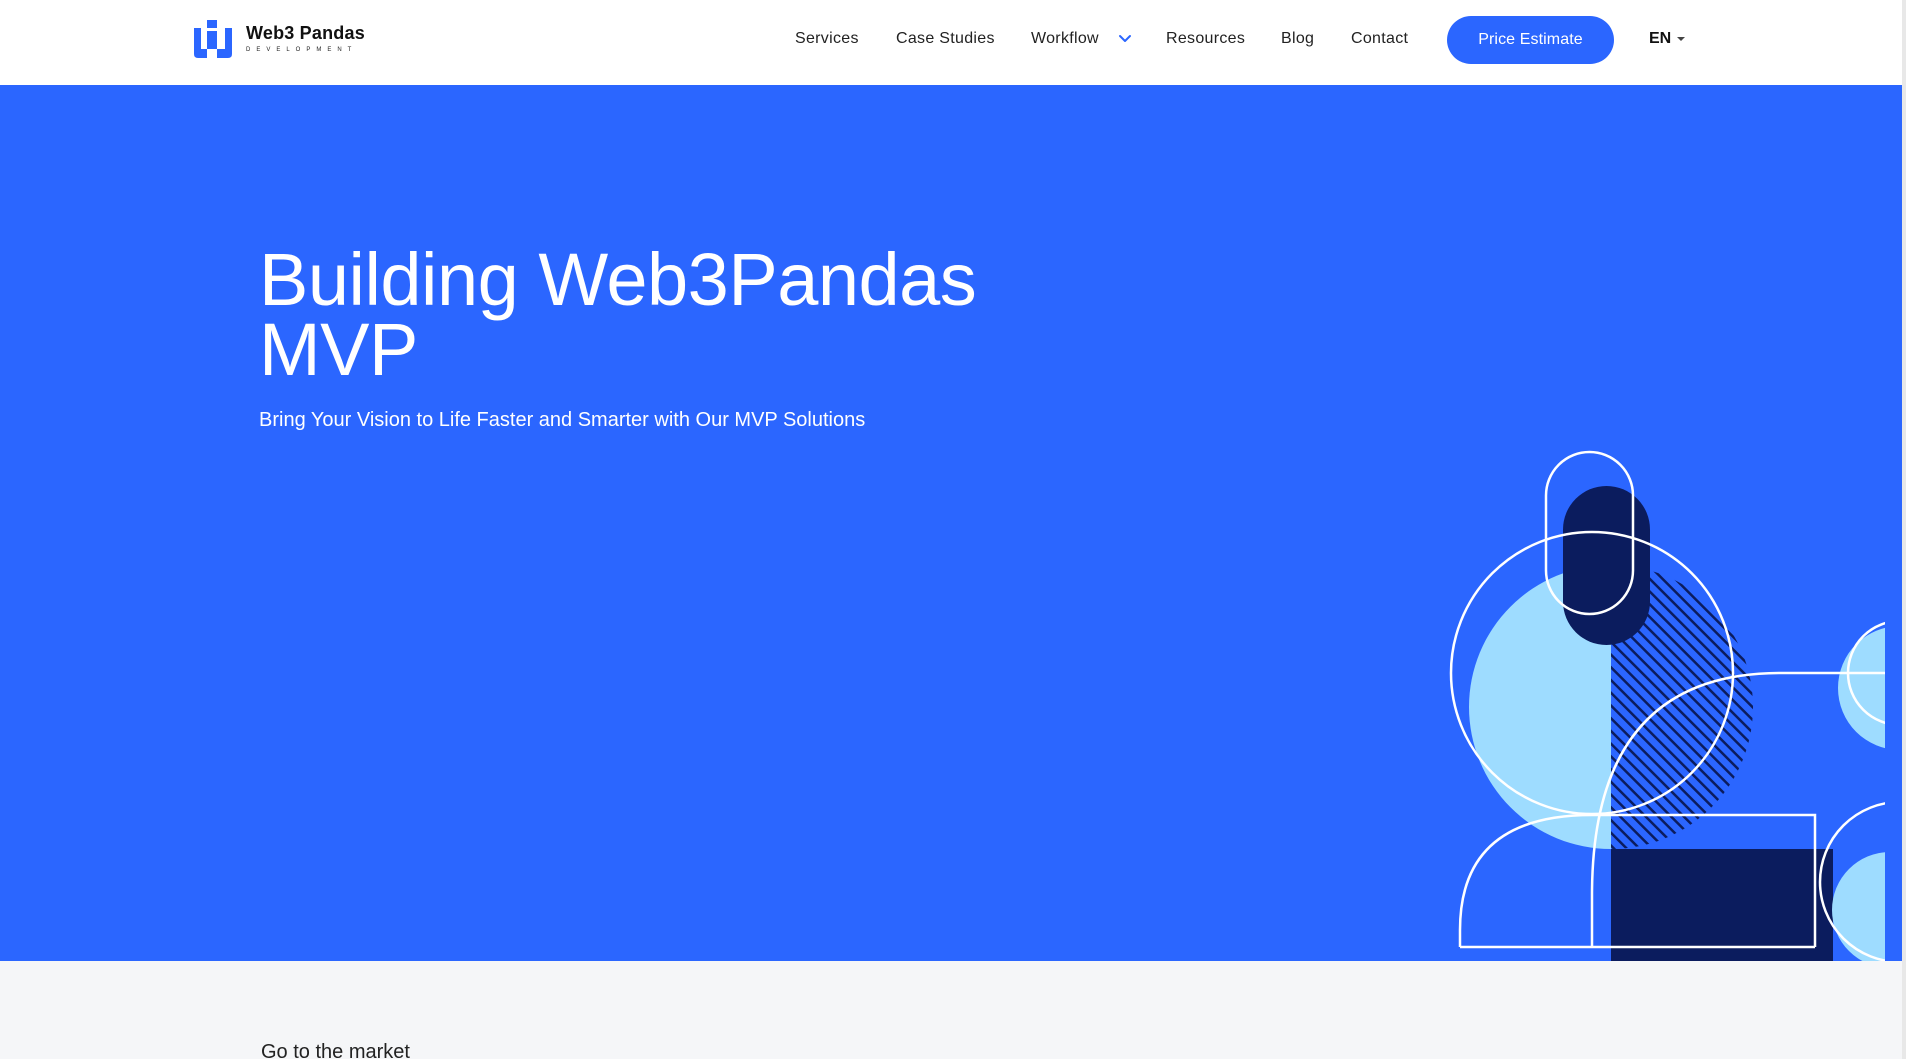 The image size is (1906, 1059). I want to click on chevron-down-icon, so click(1125, 39).